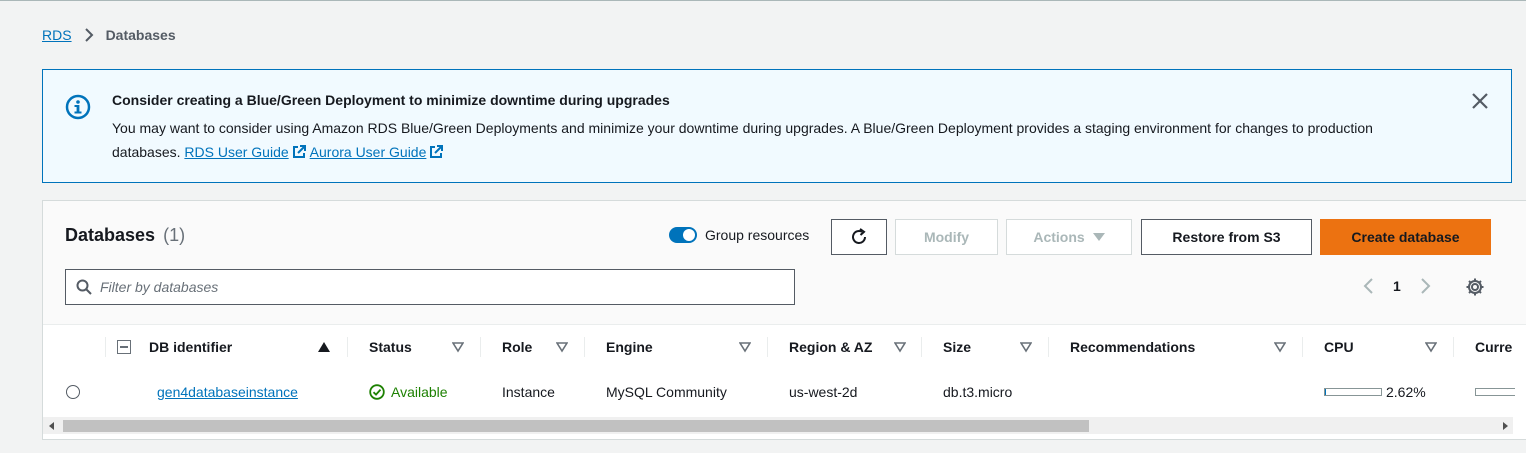 The height and width of the screenshot is (453, 1526). Describe the element at coordinates (683, 235) in the screenshot. I see `group-resources-toggle` at that location.